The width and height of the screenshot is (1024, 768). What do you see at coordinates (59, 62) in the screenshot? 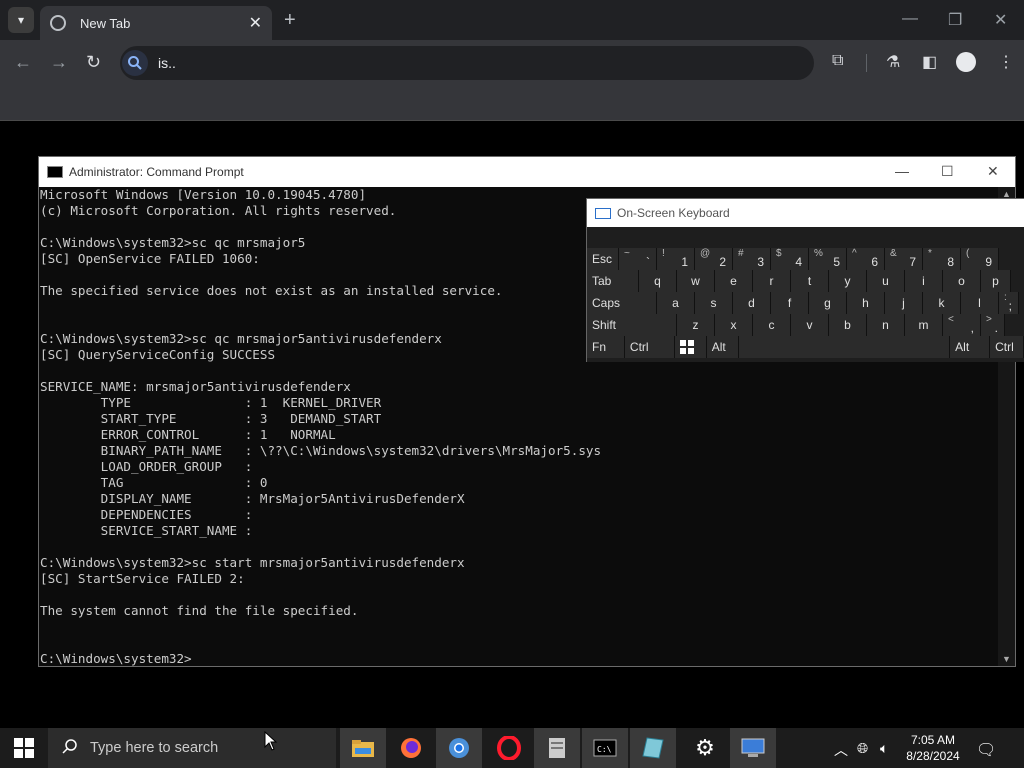
I see `forward-arrow-icon: →` at bounding box center [59, 62].